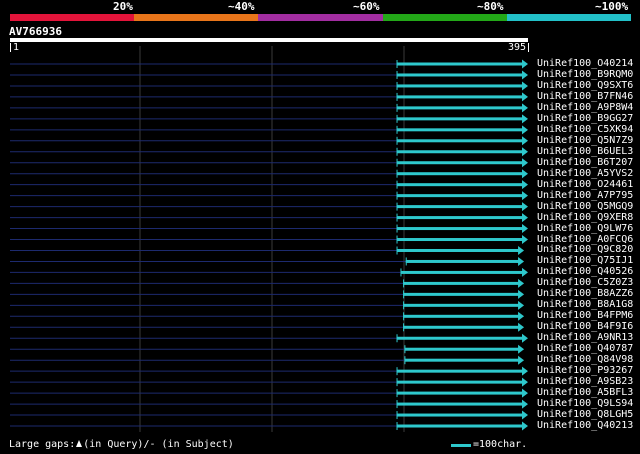 This screenshot has width=640, height=454. I want to click on hit-label: UniRef100_Q40213, so click(585, 425).